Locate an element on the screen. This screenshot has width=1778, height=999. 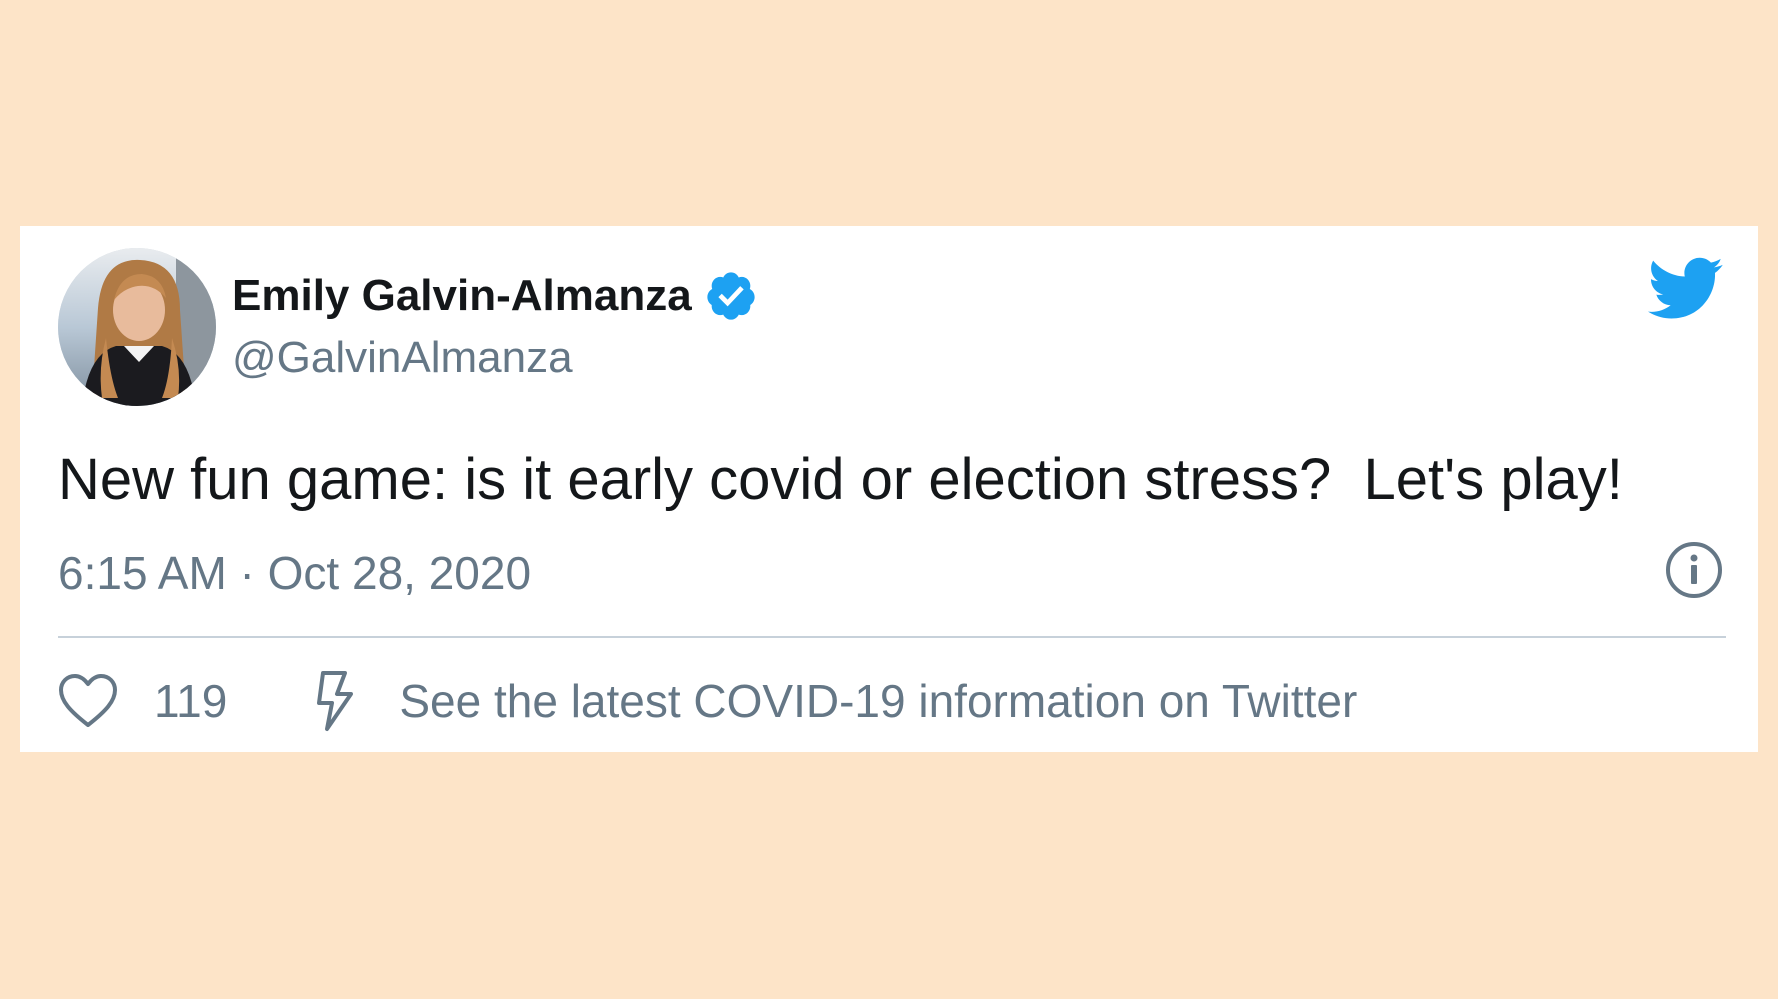
verified-badge-icon is located at coordinates (731, 296).